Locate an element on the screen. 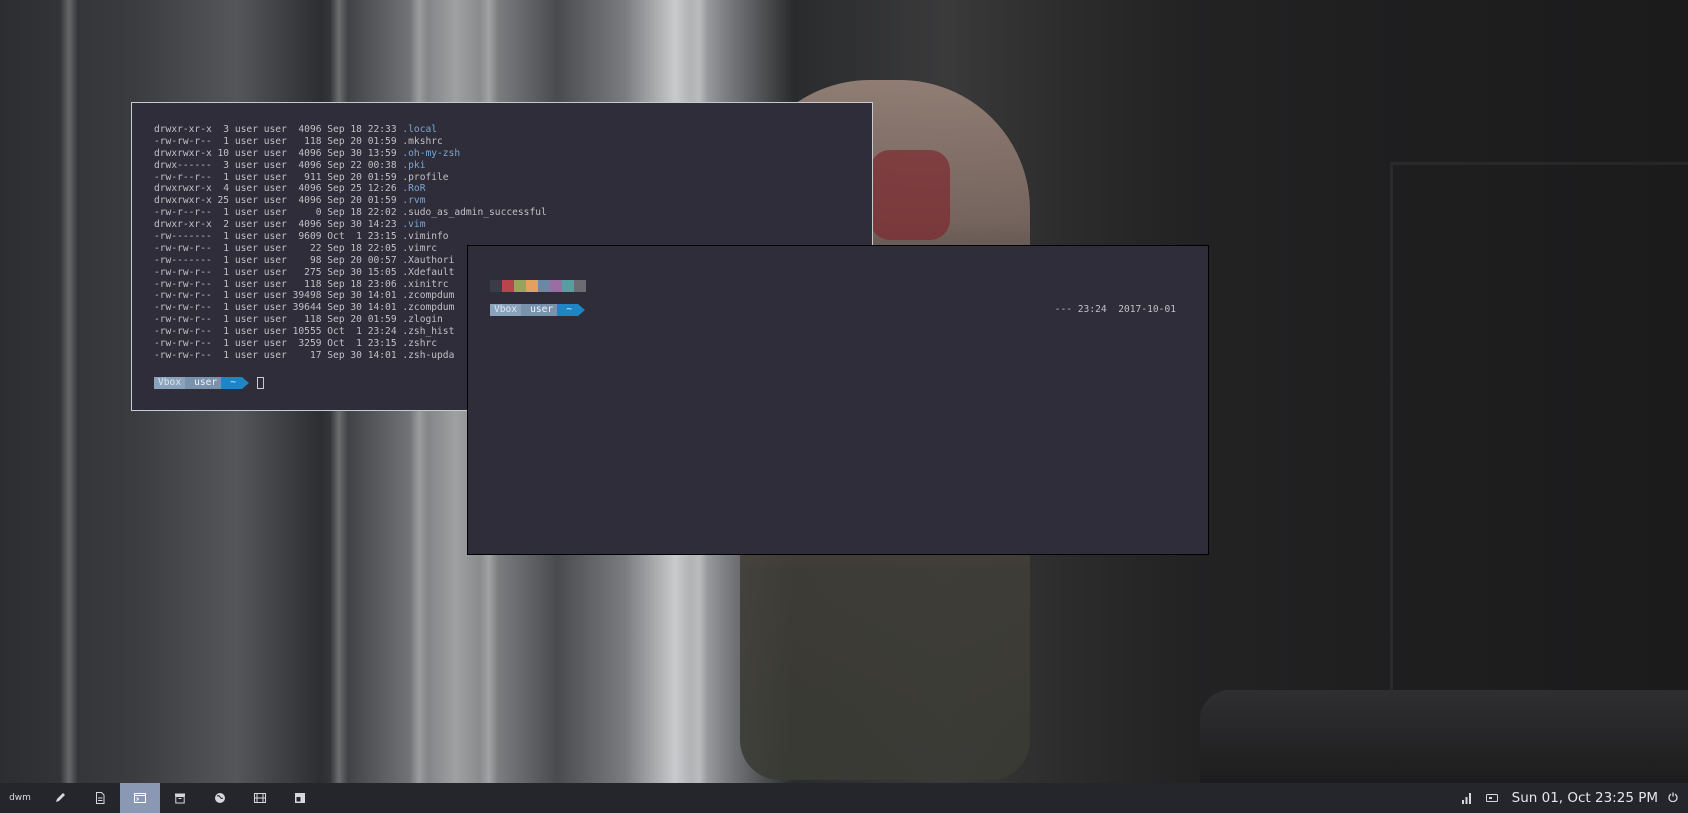 The image size is (1688, 813). film-icon is located at coordinates (260, 798).